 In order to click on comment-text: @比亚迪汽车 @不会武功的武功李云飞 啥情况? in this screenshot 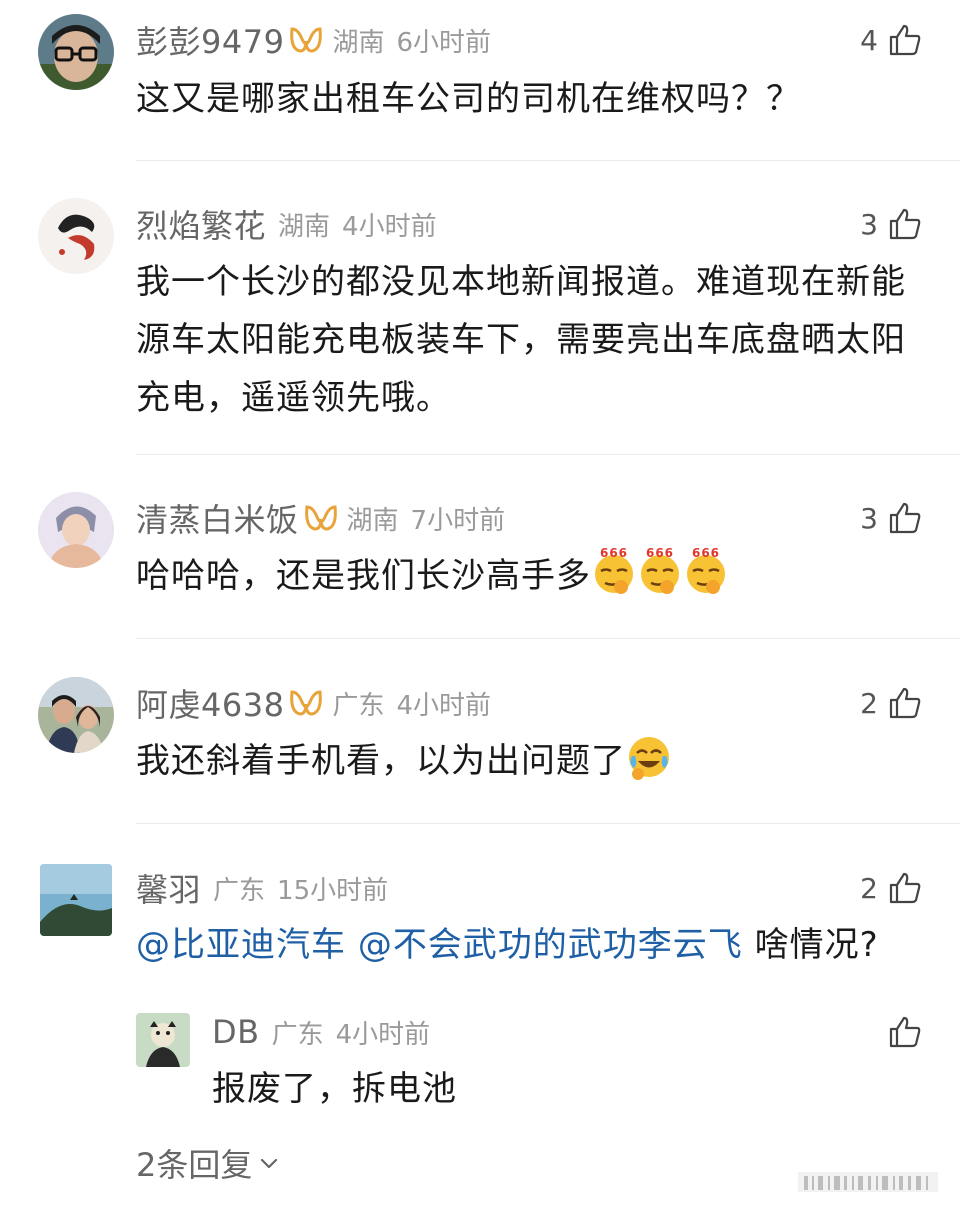, I will do `click(531, 945)`.